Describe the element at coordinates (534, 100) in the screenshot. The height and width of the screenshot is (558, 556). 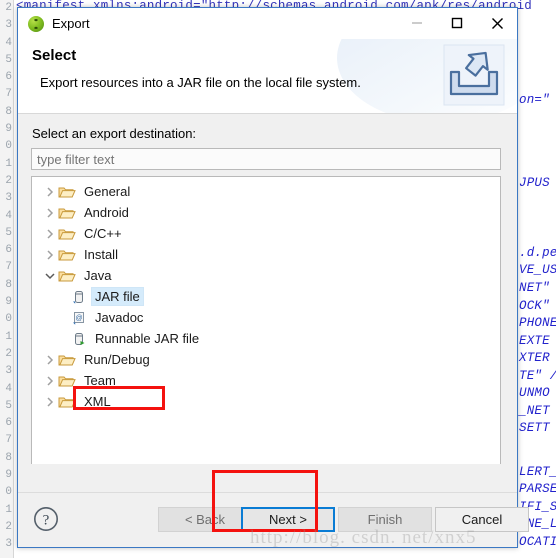
I see `code-fragment: on="` at that location.